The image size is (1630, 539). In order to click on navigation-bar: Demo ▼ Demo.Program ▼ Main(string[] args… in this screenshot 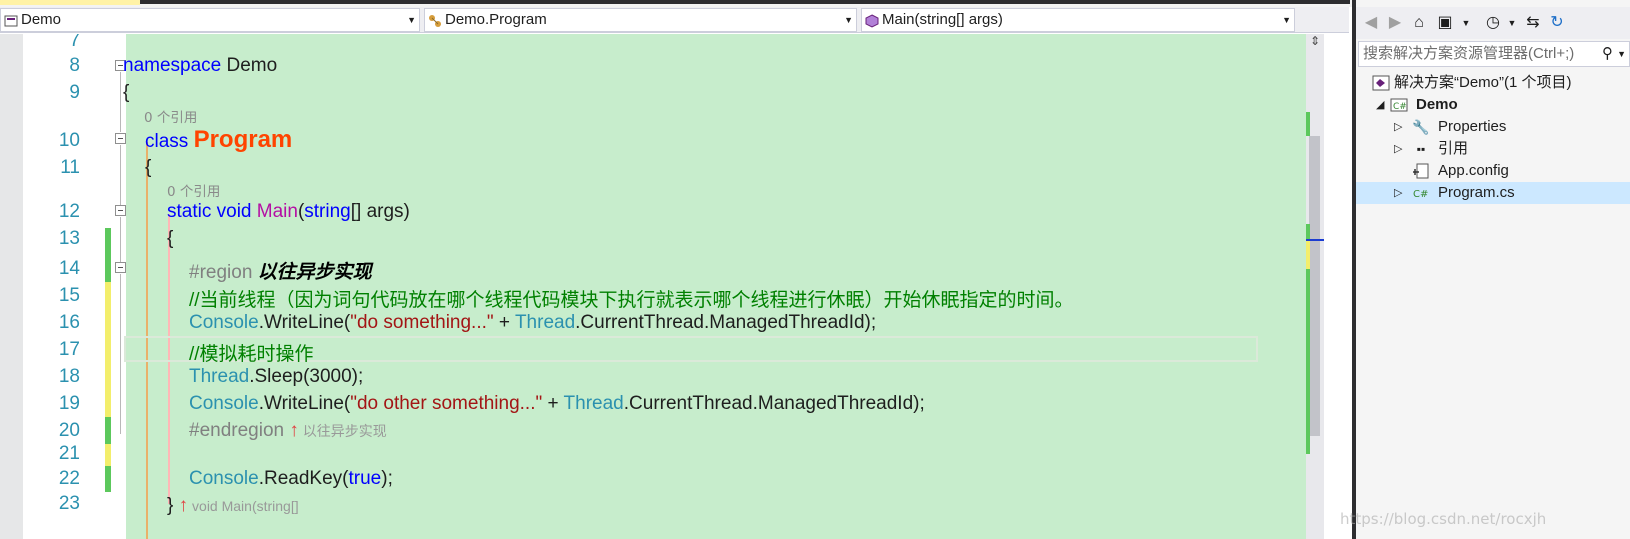, I will do `click(674, 20)`.